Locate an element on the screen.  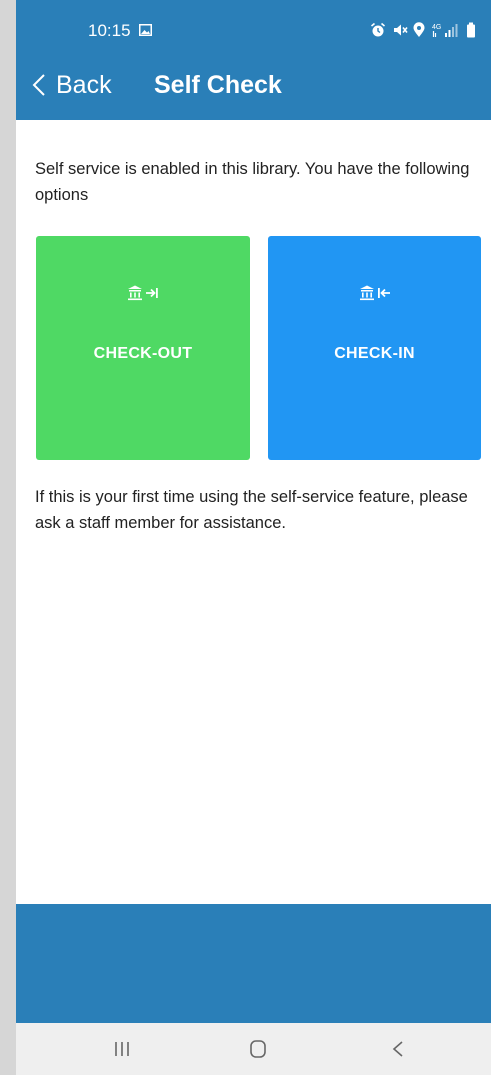
back-icon is located at coordinates (398, 1049).